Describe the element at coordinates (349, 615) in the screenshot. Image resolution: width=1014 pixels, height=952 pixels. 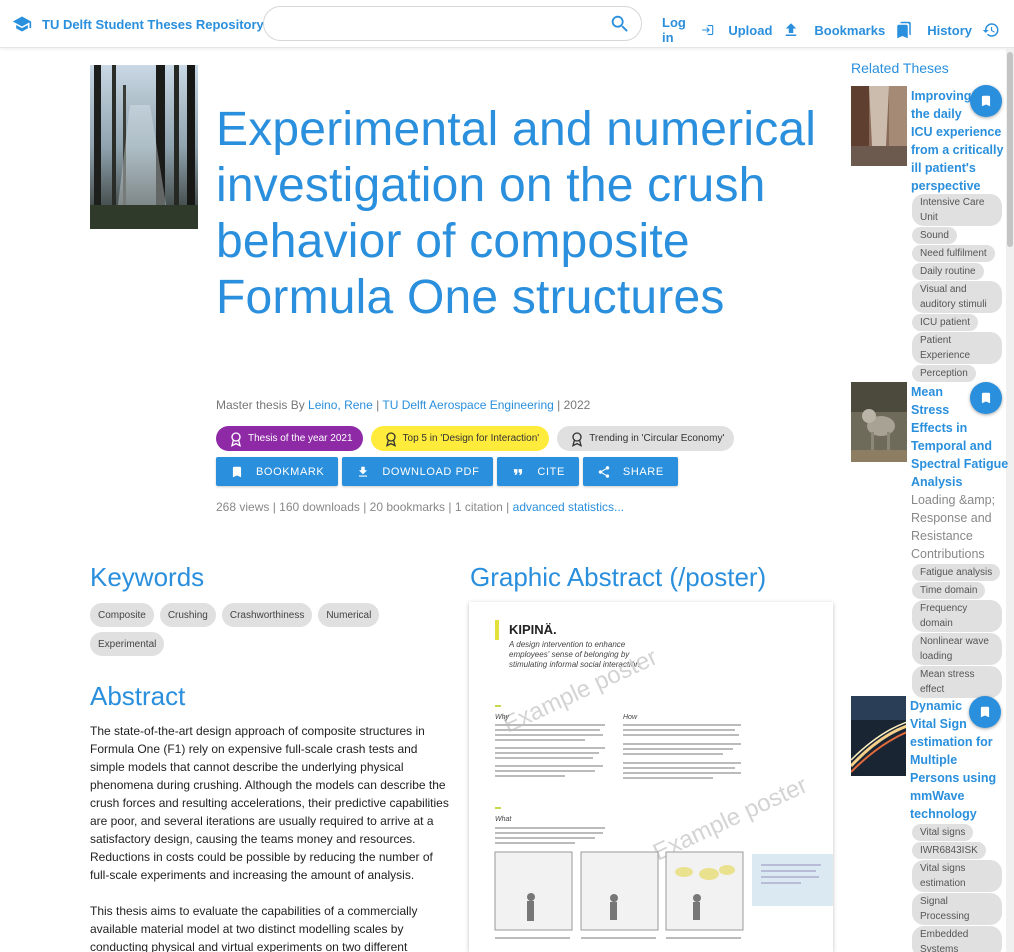
I see `keyword-chip: Numerical` at that location.